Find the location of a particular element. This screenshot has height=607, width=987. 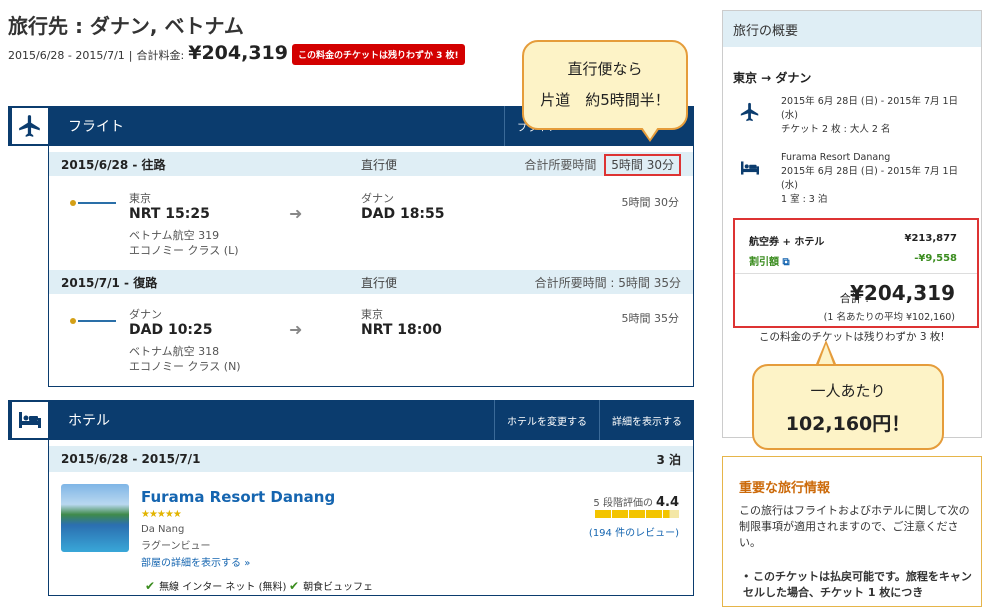

sidebar-scarcity: この料金のチケットは残りわずか 3 枚! is located at coordinates (852, 337).